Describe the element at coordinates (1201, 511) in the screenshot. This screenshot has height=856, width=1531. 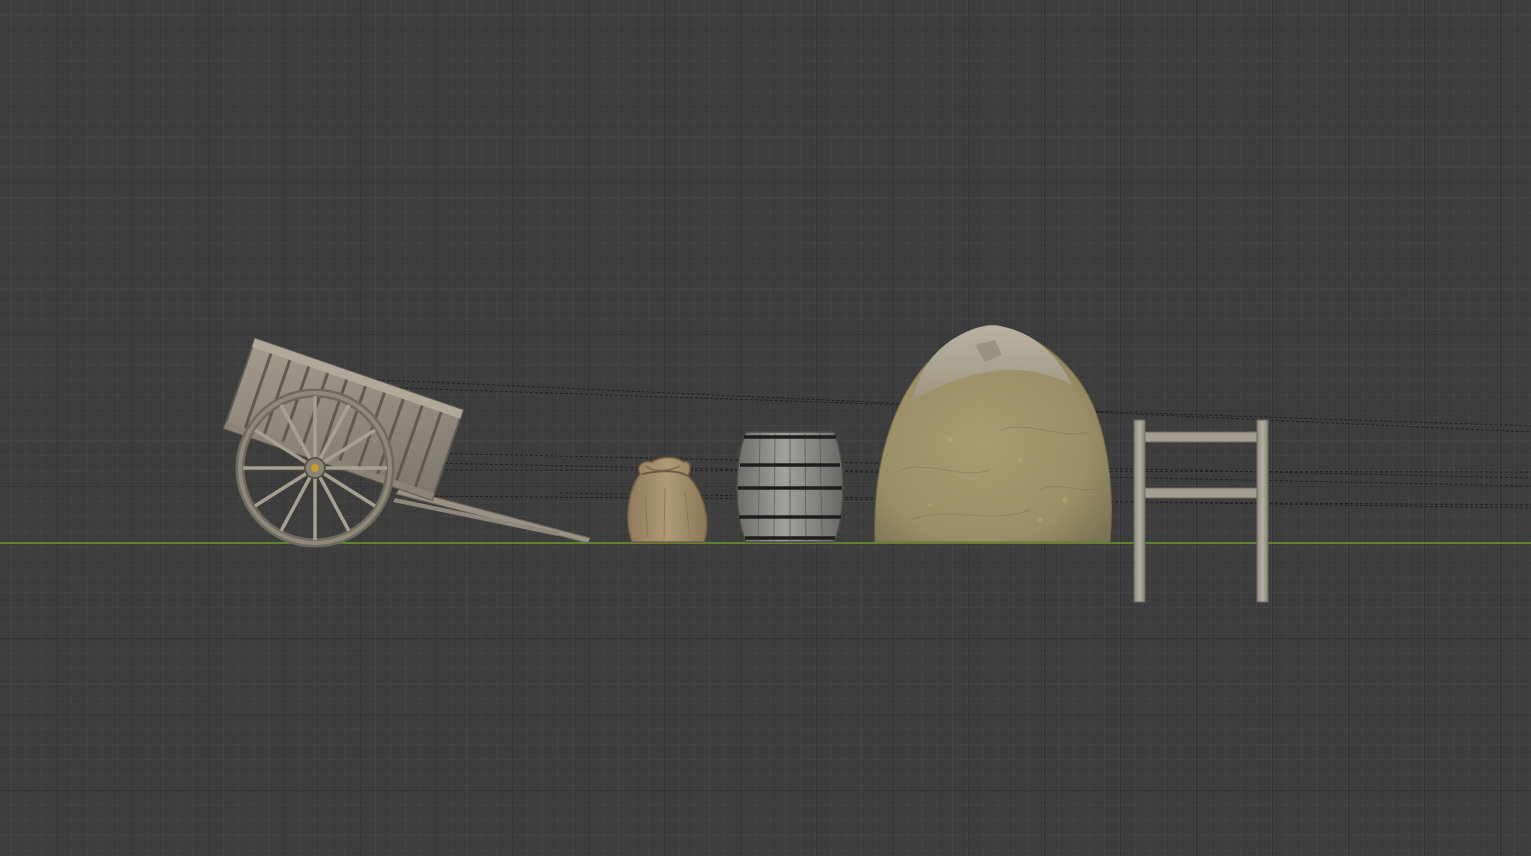
I see `fence-object` at that location.